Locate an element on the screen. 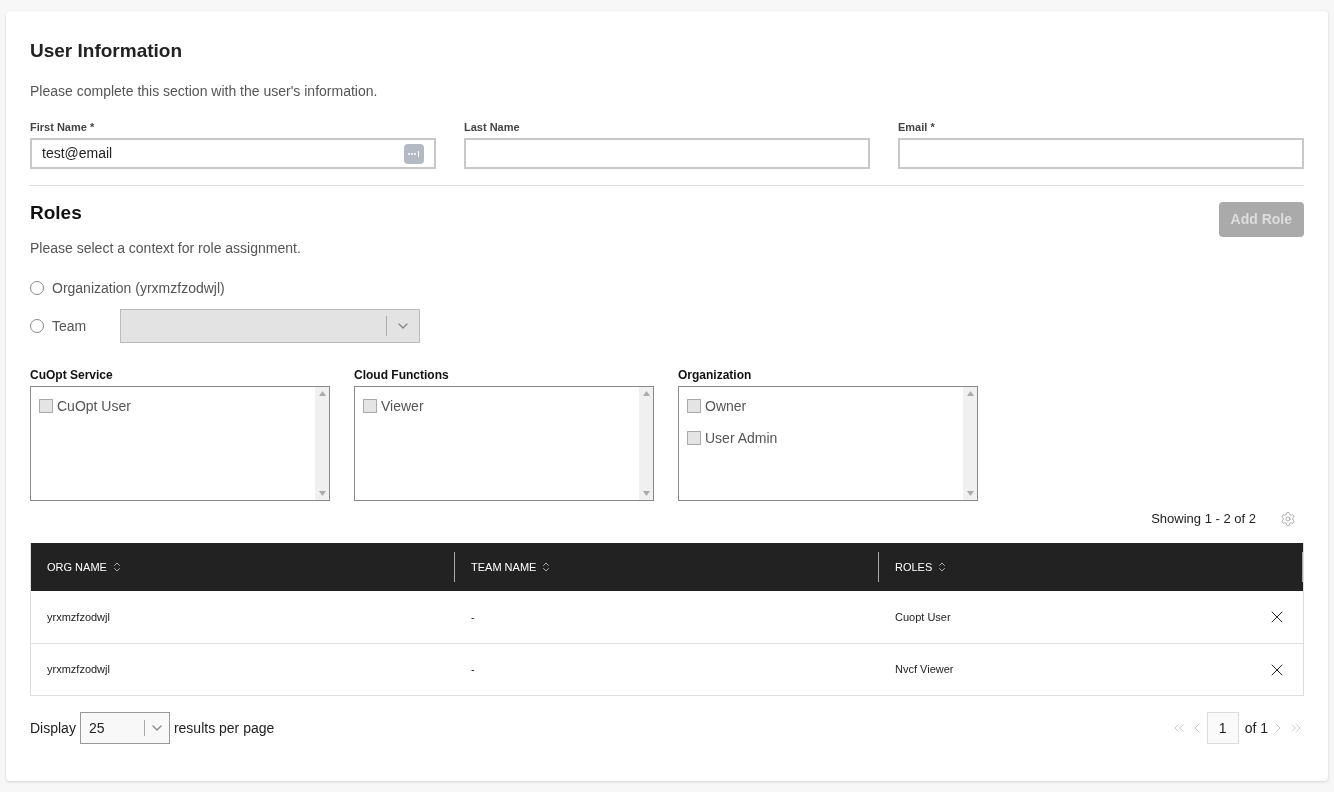 This screenshot has height=792, width=1334. settings-icon is located at coordinates (1288, 519).